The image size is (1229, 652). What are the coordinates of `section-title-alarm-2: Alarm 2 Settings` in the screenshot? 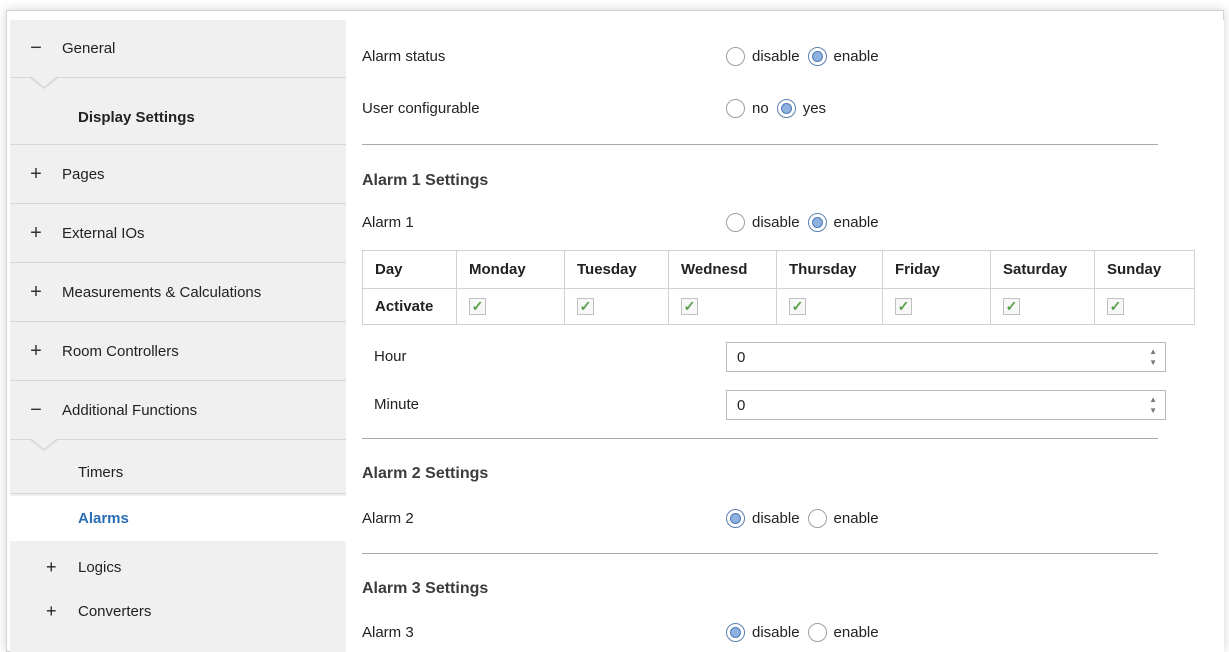 It's located at (425, 473).